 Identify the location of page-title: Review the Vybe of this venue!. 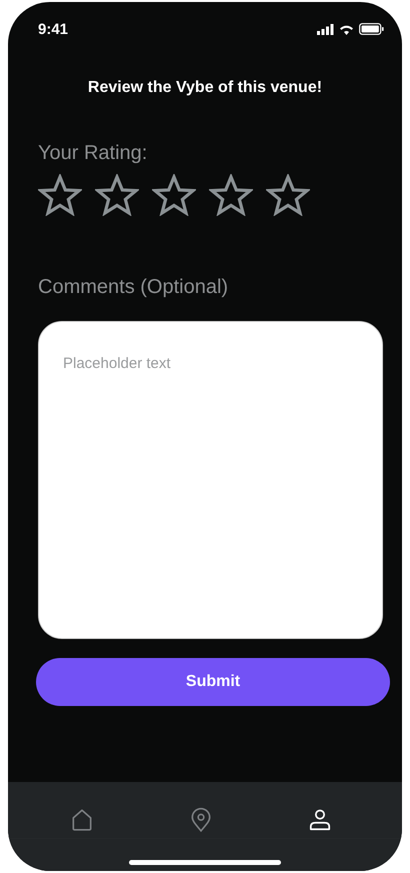
(205, 88).